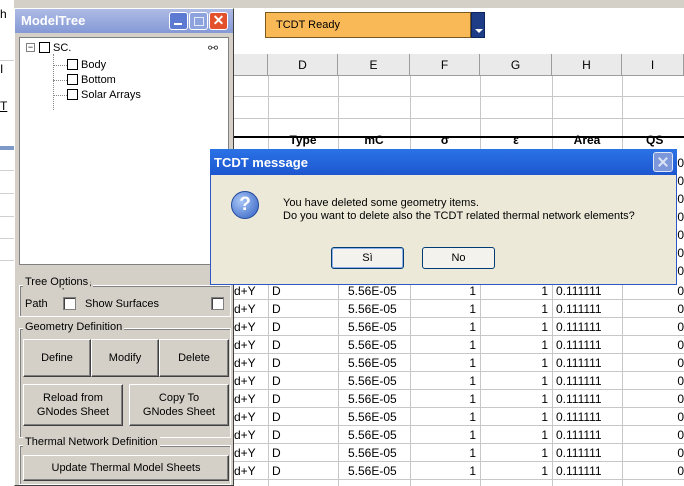 The image size is (684, 486). I want to click on dialog-close-button, so click(663, 162).